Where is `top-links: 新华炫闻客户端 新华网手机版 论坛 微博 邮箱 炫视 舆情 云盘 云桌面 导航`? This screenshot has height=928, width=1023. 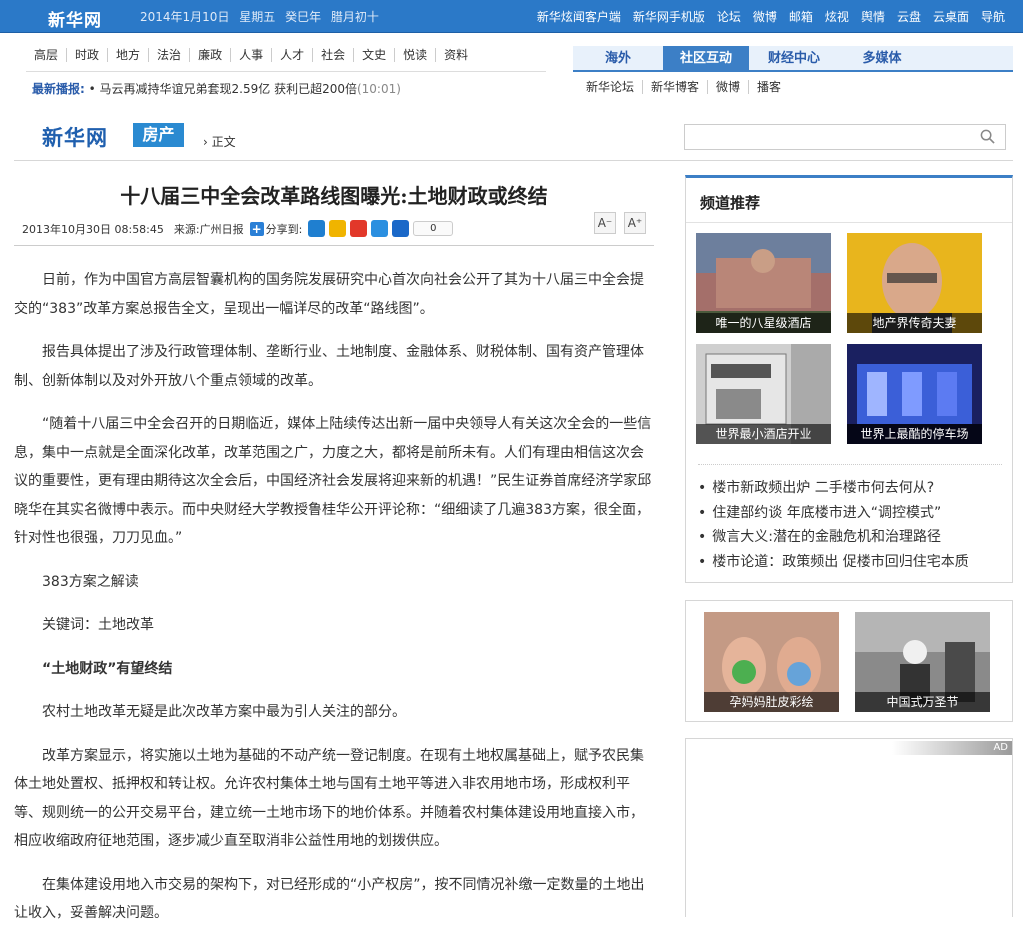
top-links: 新华炫闻客户端 新华网手机版 论坛 微博 邮箱 炫视 舆情 云盘 云桌面 导航 is located at coordinates (771, 16).